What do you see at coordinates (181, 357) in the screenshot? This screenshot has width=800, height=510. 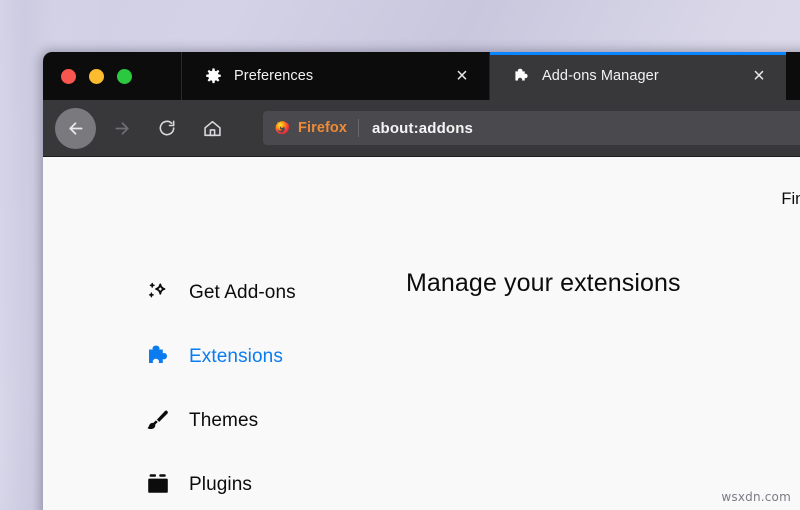 I see `sidebar-item-extensions: Extensions` at bounding box center [181, 357].